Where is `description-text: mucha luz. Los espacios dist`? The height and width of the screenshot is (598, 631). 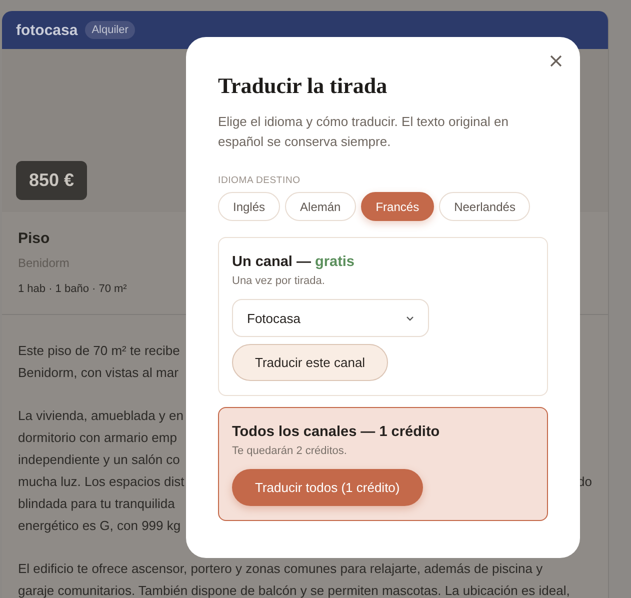 description-text: mucha luz. Los espacios dist is located at coordinates (101, 482).